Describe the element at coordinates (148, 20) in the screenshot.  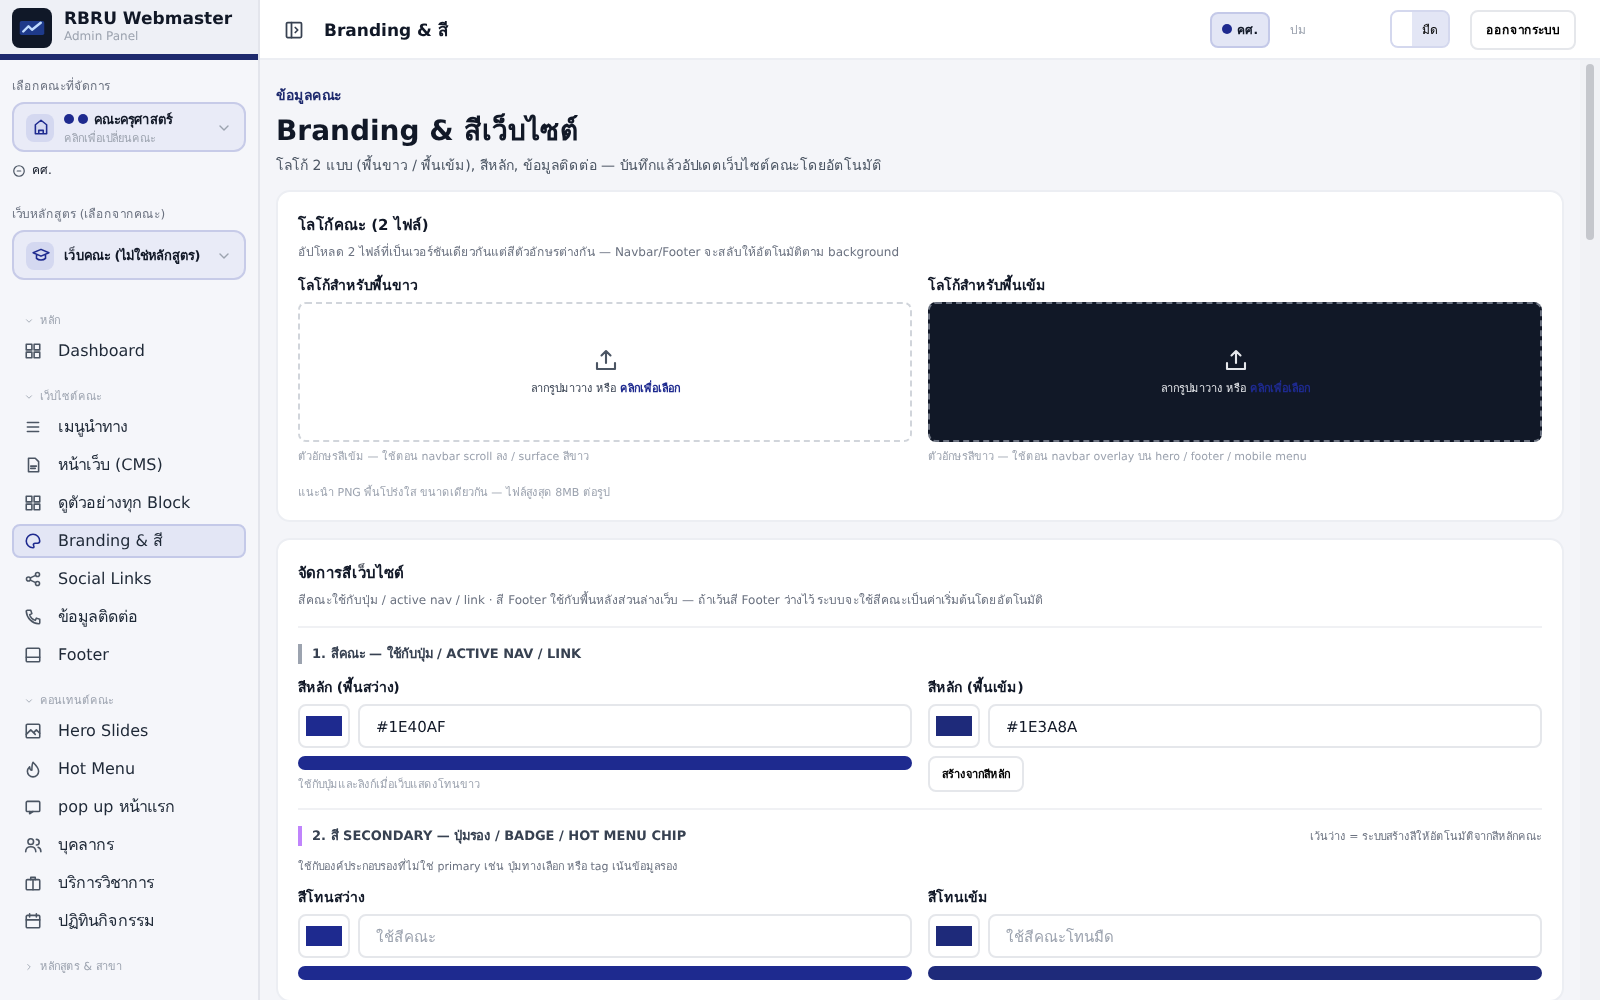
I see `app-name: RBRU Webmaster` at that location.